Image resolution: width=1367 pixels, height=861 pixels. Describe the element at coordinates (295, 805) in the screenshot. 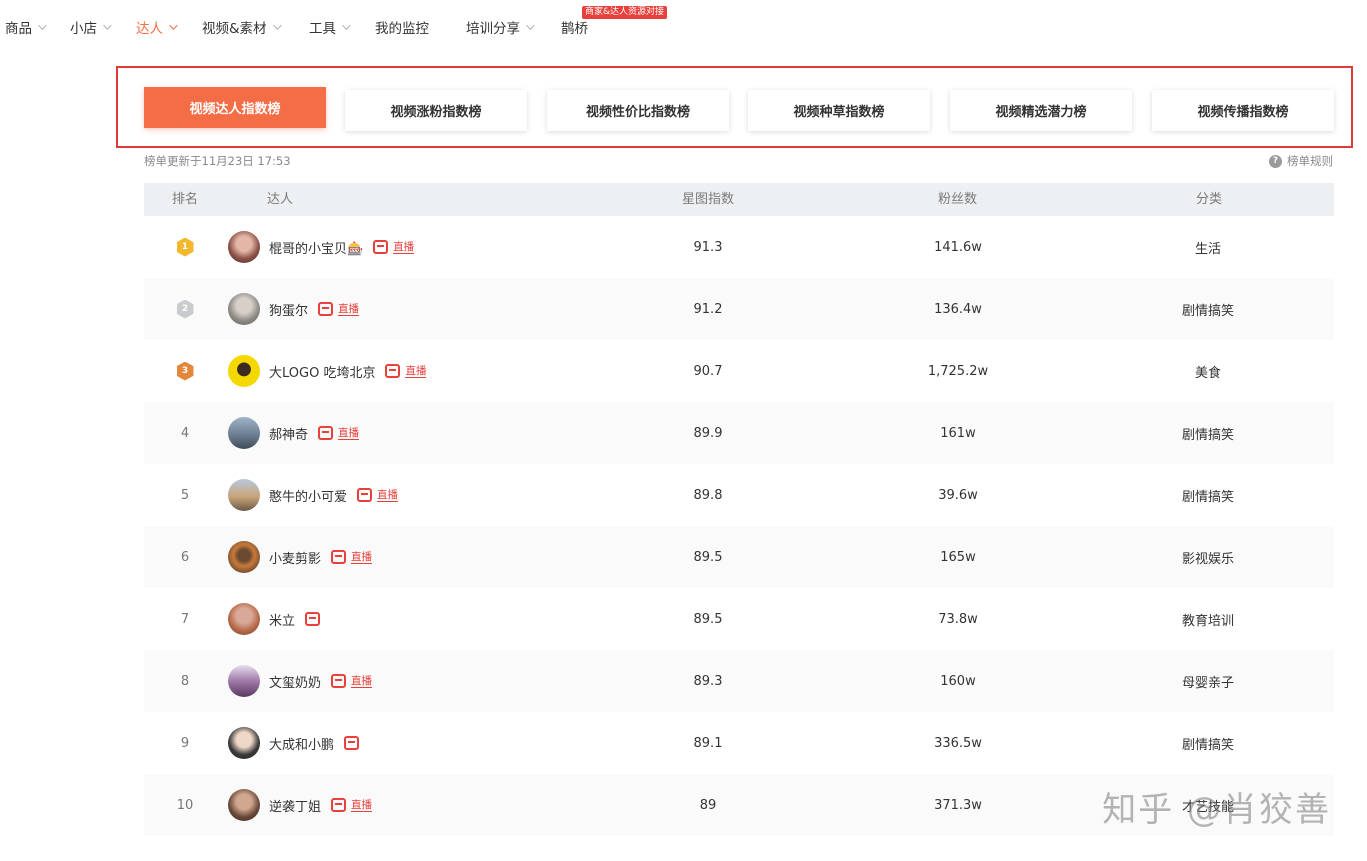

I see `kol-name: 逆袭丁姐` at that location.